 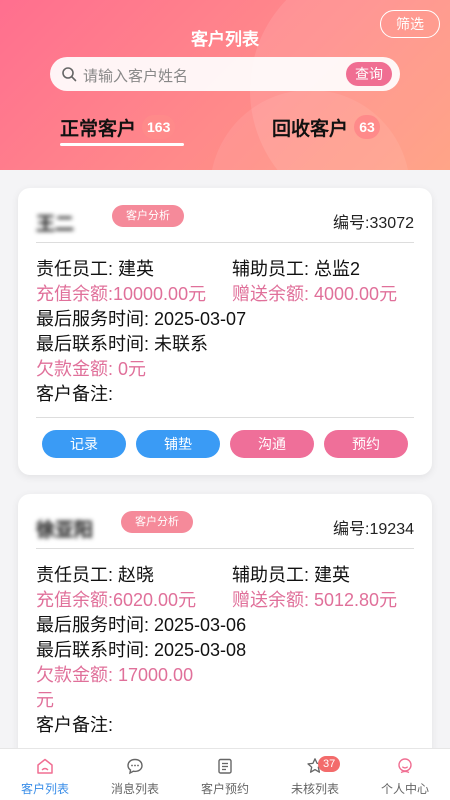 I want to click on tabbar-label: 未核列表, so click(x=314, y=789).